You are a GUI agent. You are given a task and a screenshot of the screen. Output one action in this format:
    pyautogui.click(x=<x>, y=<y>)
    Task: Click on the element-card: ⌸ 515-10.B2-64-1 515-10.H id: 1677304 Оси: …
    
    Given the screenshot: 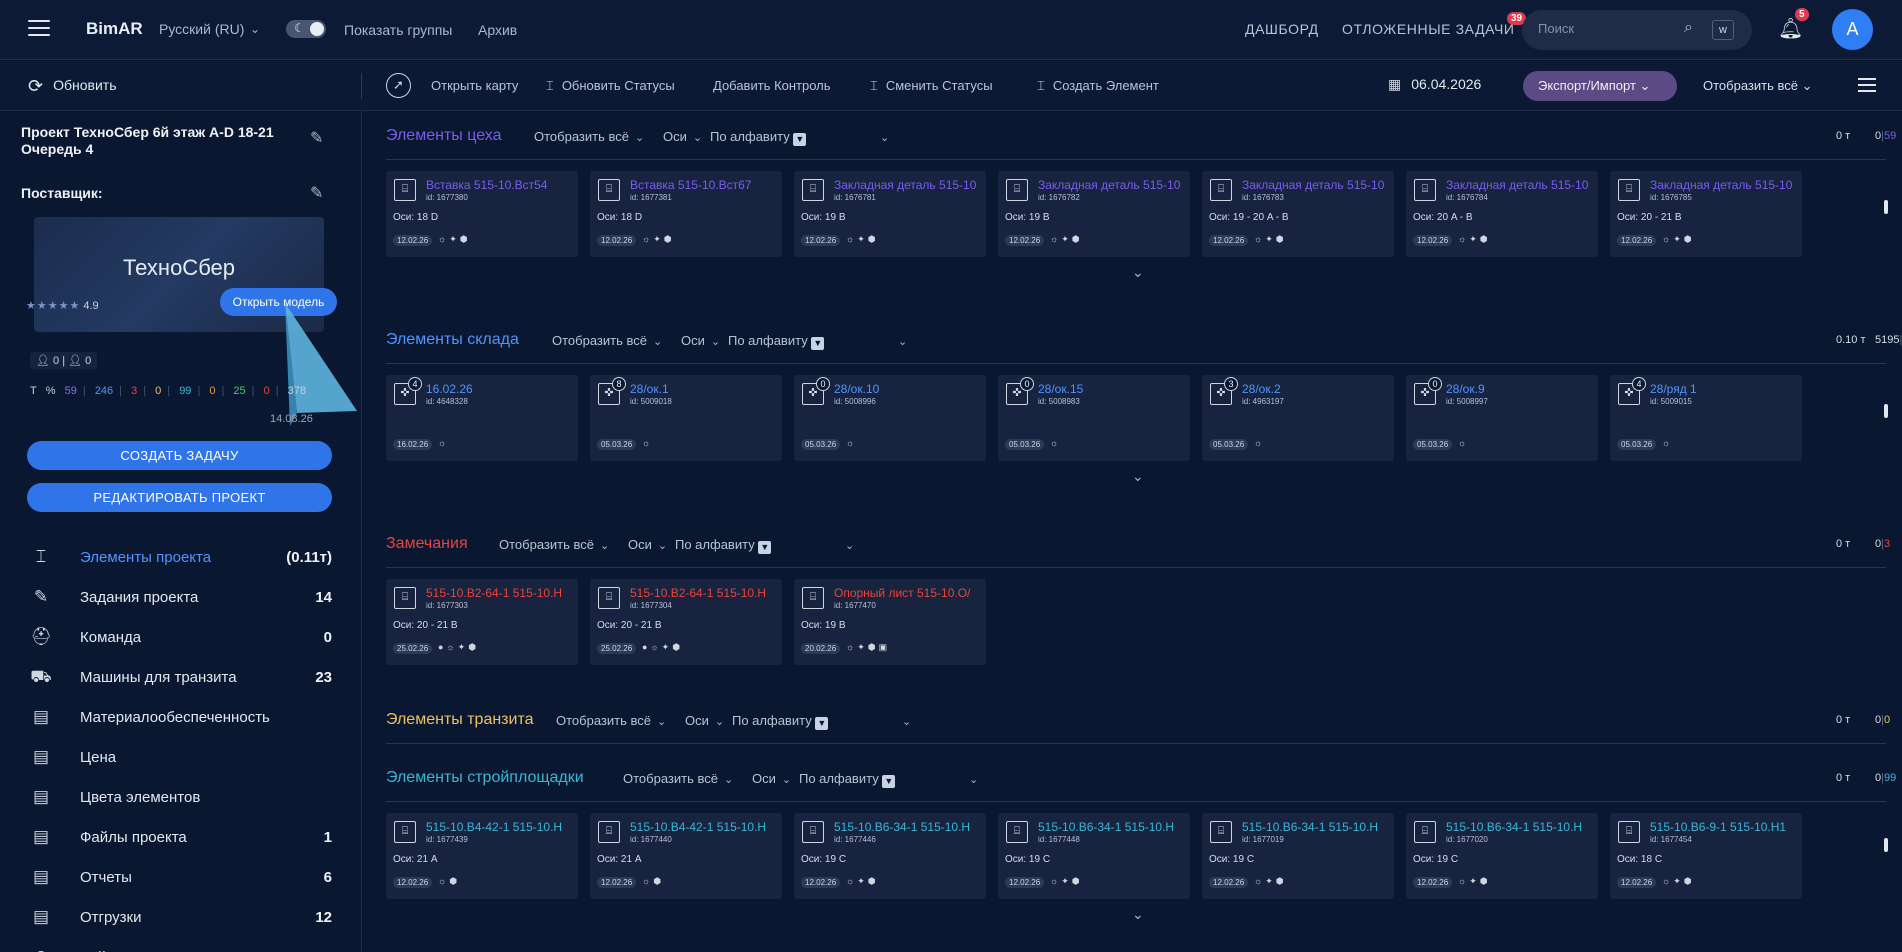 What is the action you would take?
    pyautogui.click(x=686, y=622)
    